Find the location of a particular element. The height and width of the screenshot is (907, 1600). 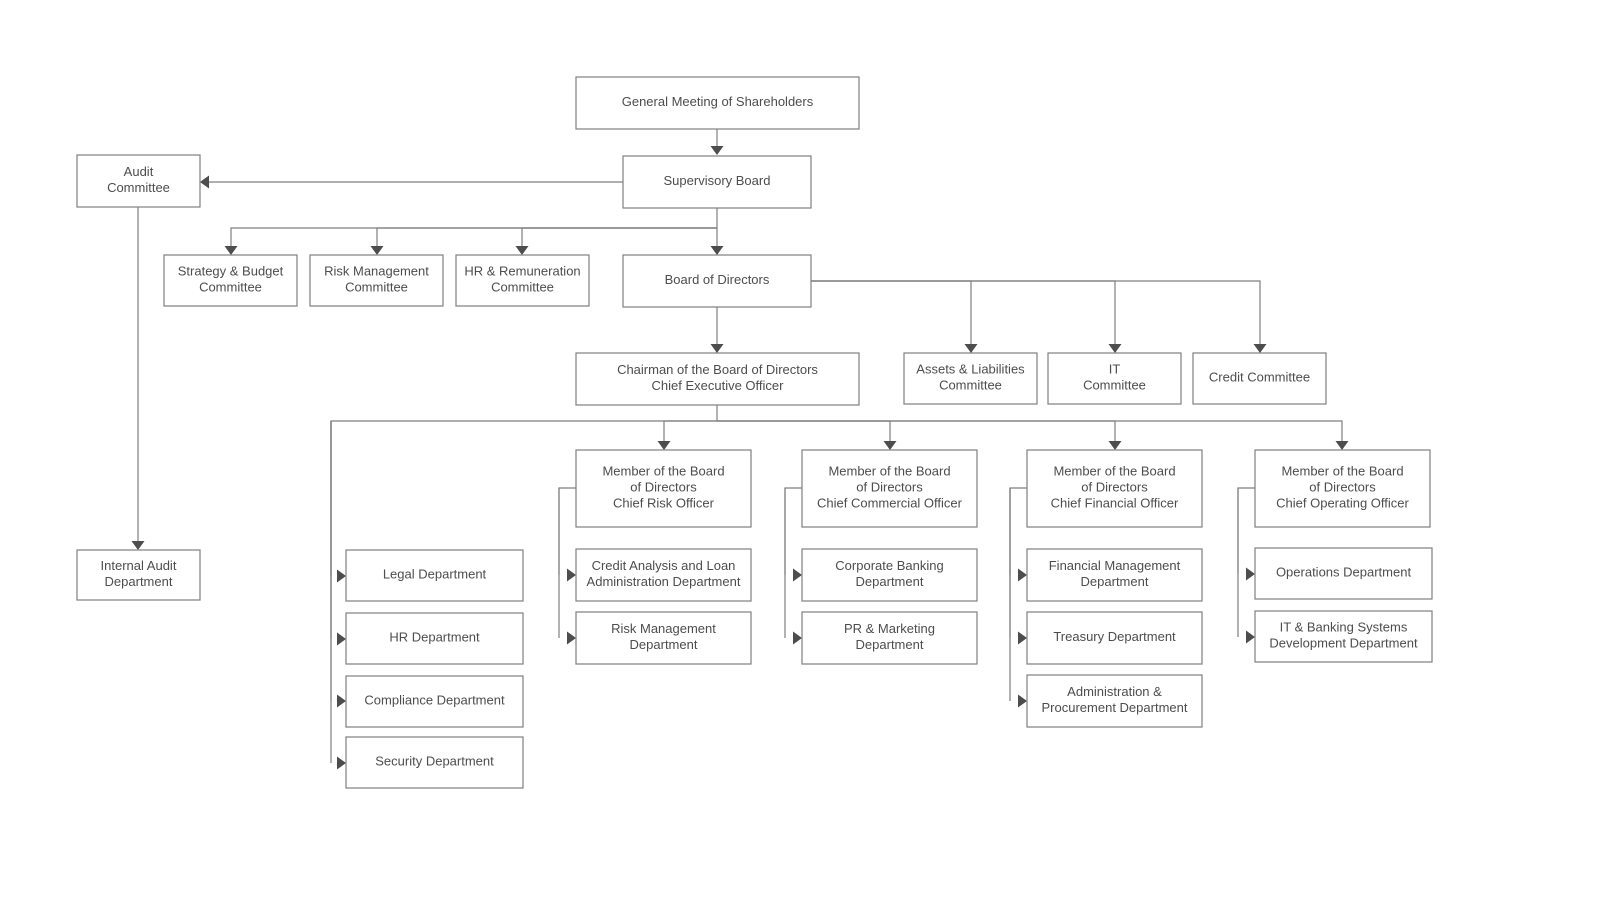

org-node-hrd: HR Department is located at coordinates (434, 638).